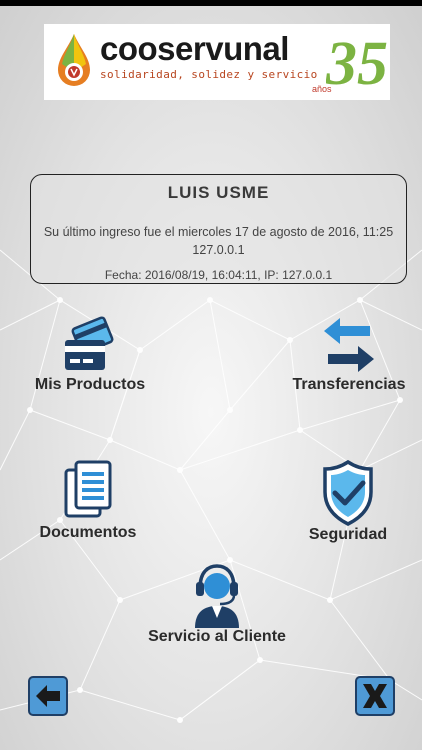  Describe the element at coordinates (348, 493) in the screenshot. I see `shield-check-icon` at that location.